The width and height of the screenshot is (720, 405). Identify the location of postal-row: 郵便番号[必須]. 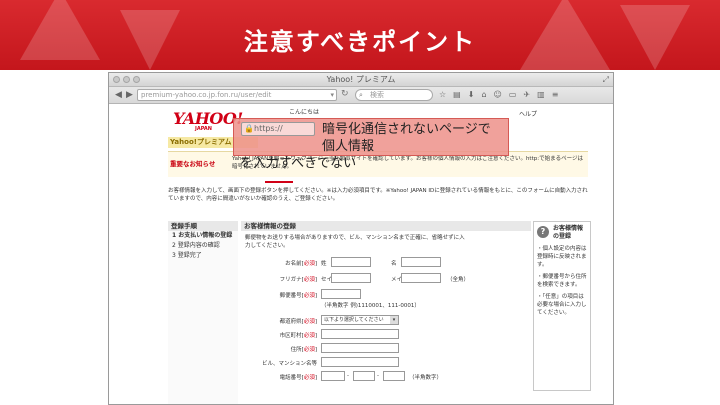
(386, 295).